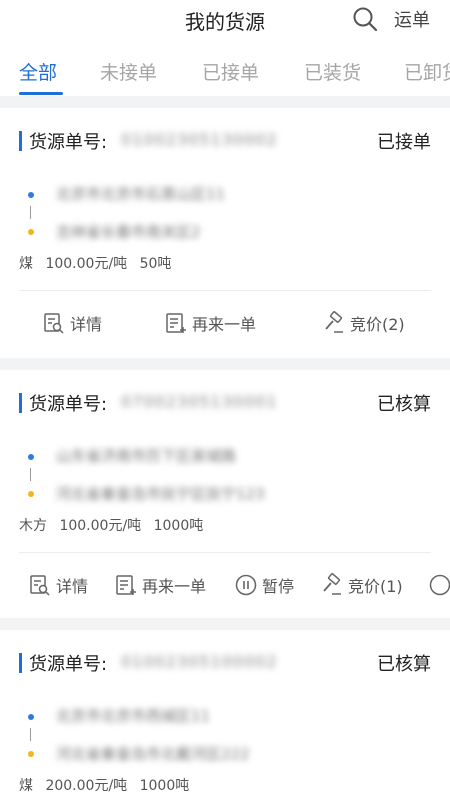 The image size is (450, 810). What do you see at coordinates (365, 19) in the screenshot?
I see `search-icon` at bounding box center [365, 19].